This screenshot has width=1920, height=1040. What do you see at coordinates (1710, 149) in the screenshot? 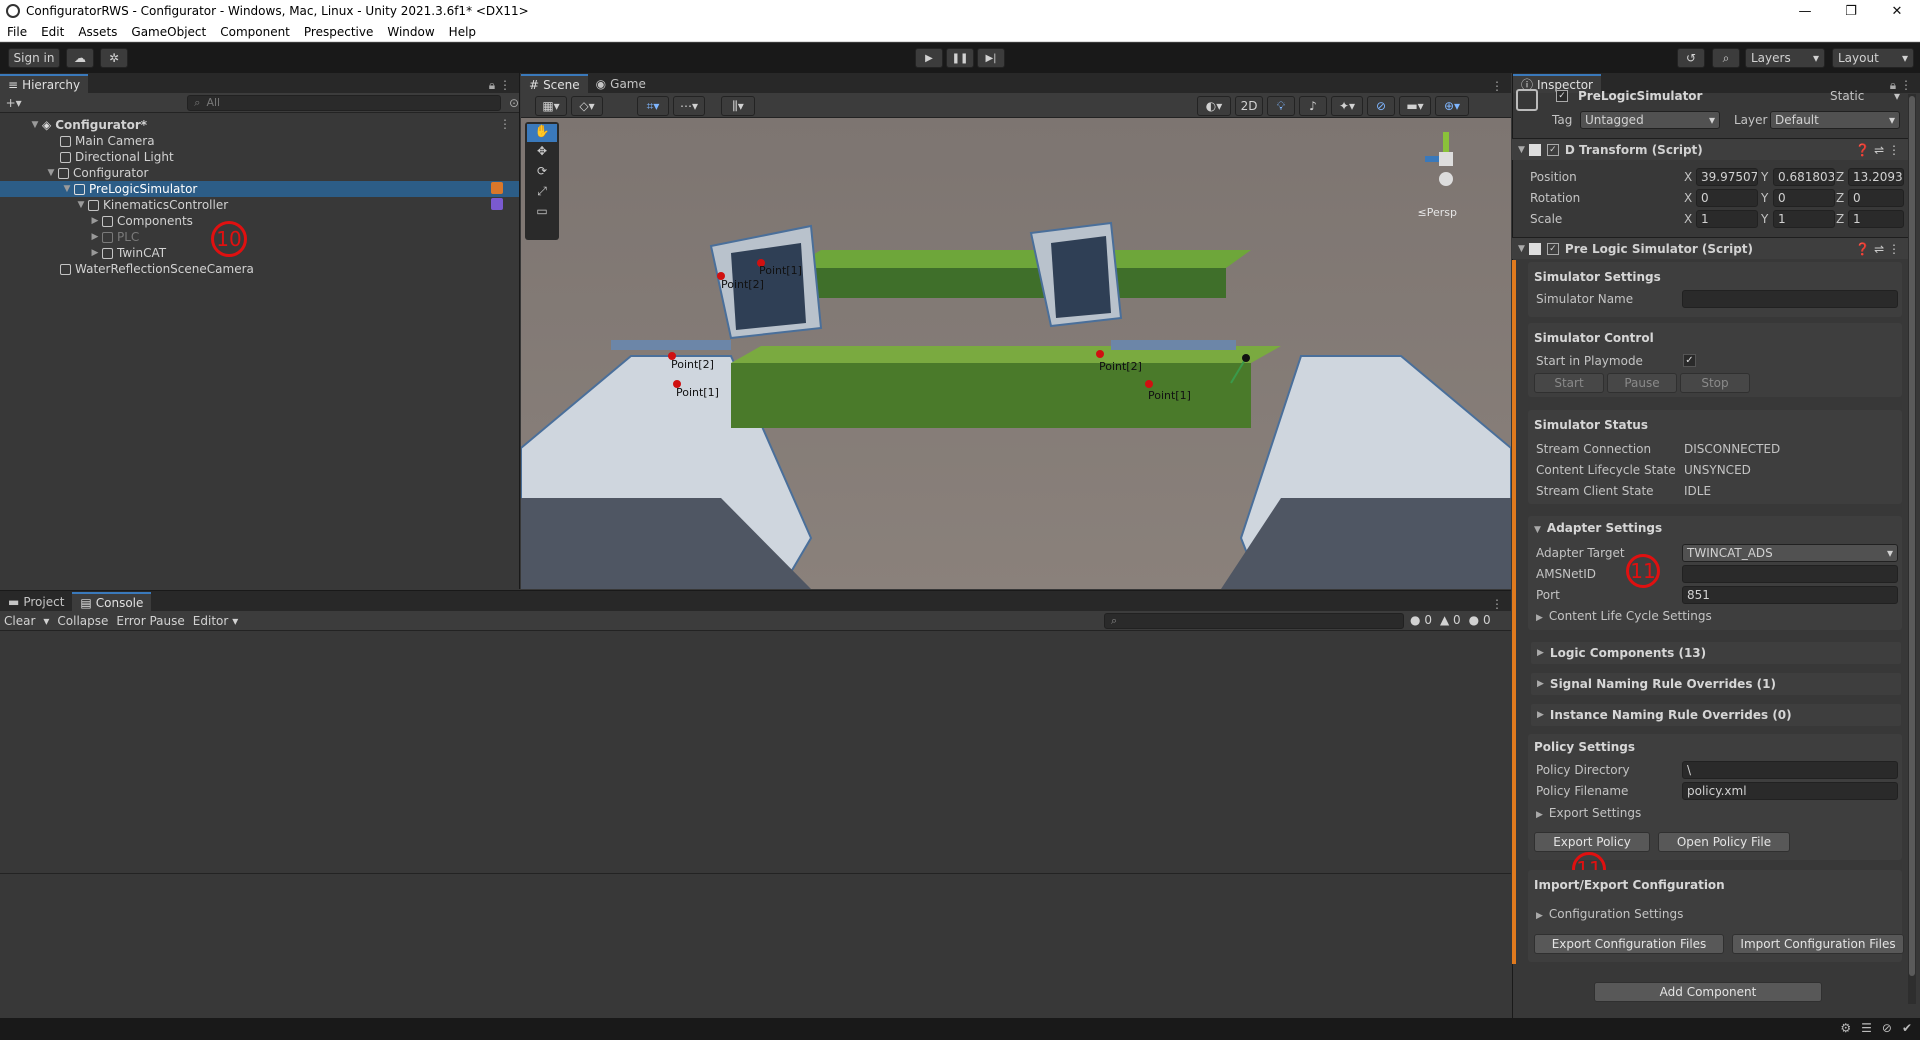
I see `transform-header: ▼ ✓ D Transform (Script) ❓ ⇌ ⋮` at bounding box center [1710, 149].